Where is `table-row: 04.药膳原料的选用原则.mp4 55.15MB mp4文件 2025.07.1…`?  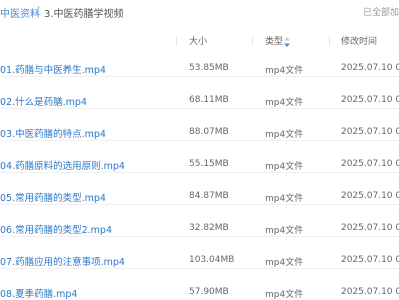
table-row: 04.药膳原料的选用原则.mp4 55.15MB mp4文件 2025.07.1… is located at coordinates (199, 152).